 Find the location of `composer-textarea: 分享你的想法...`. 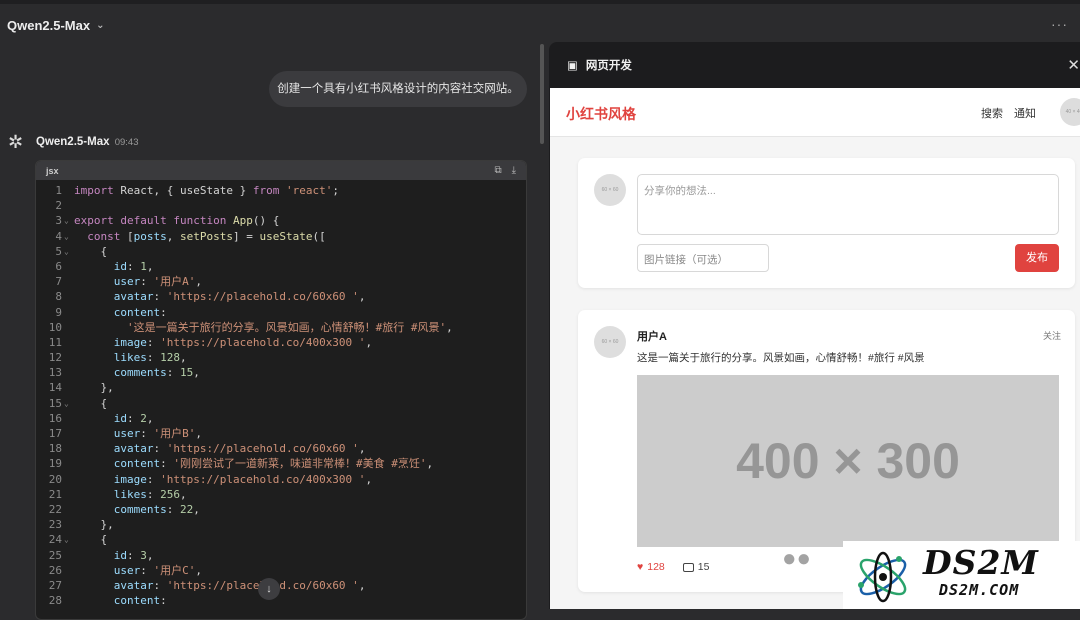

composer-textarea: 分享你的想法... is located at coordinates (848, 204).